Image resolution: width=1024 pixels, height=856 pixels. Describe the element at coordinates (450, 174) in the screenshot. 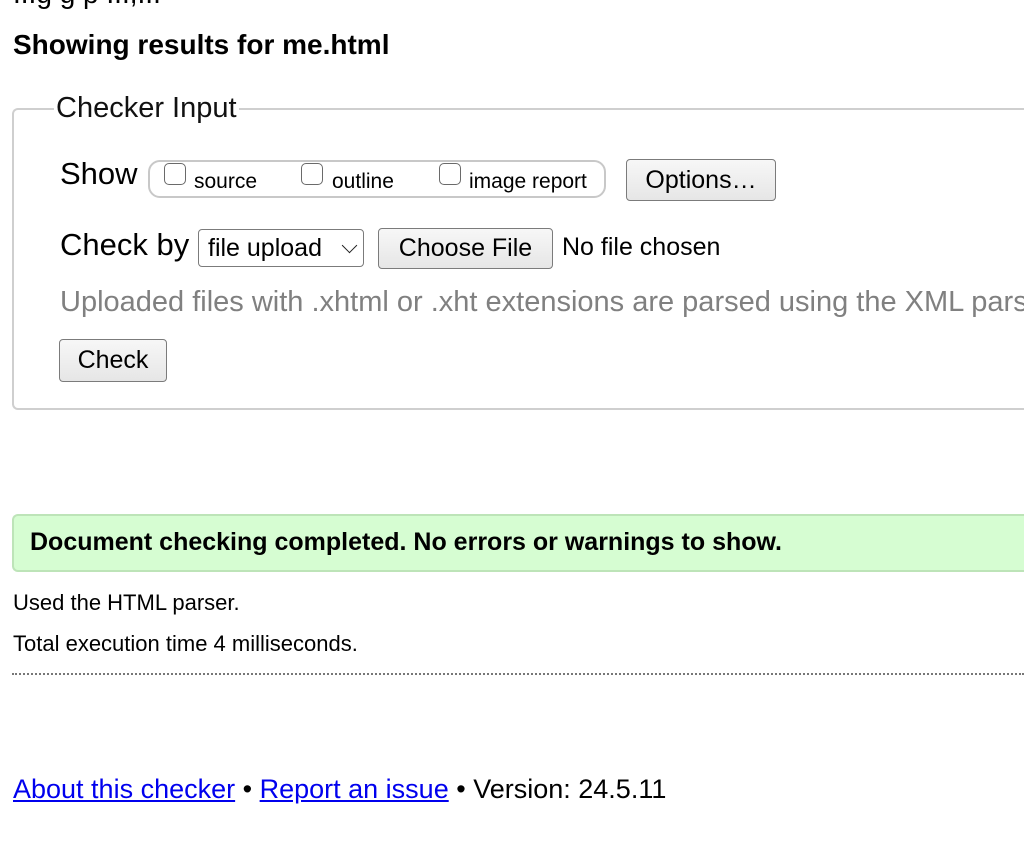

I see `image-report-checkbox` at that location.